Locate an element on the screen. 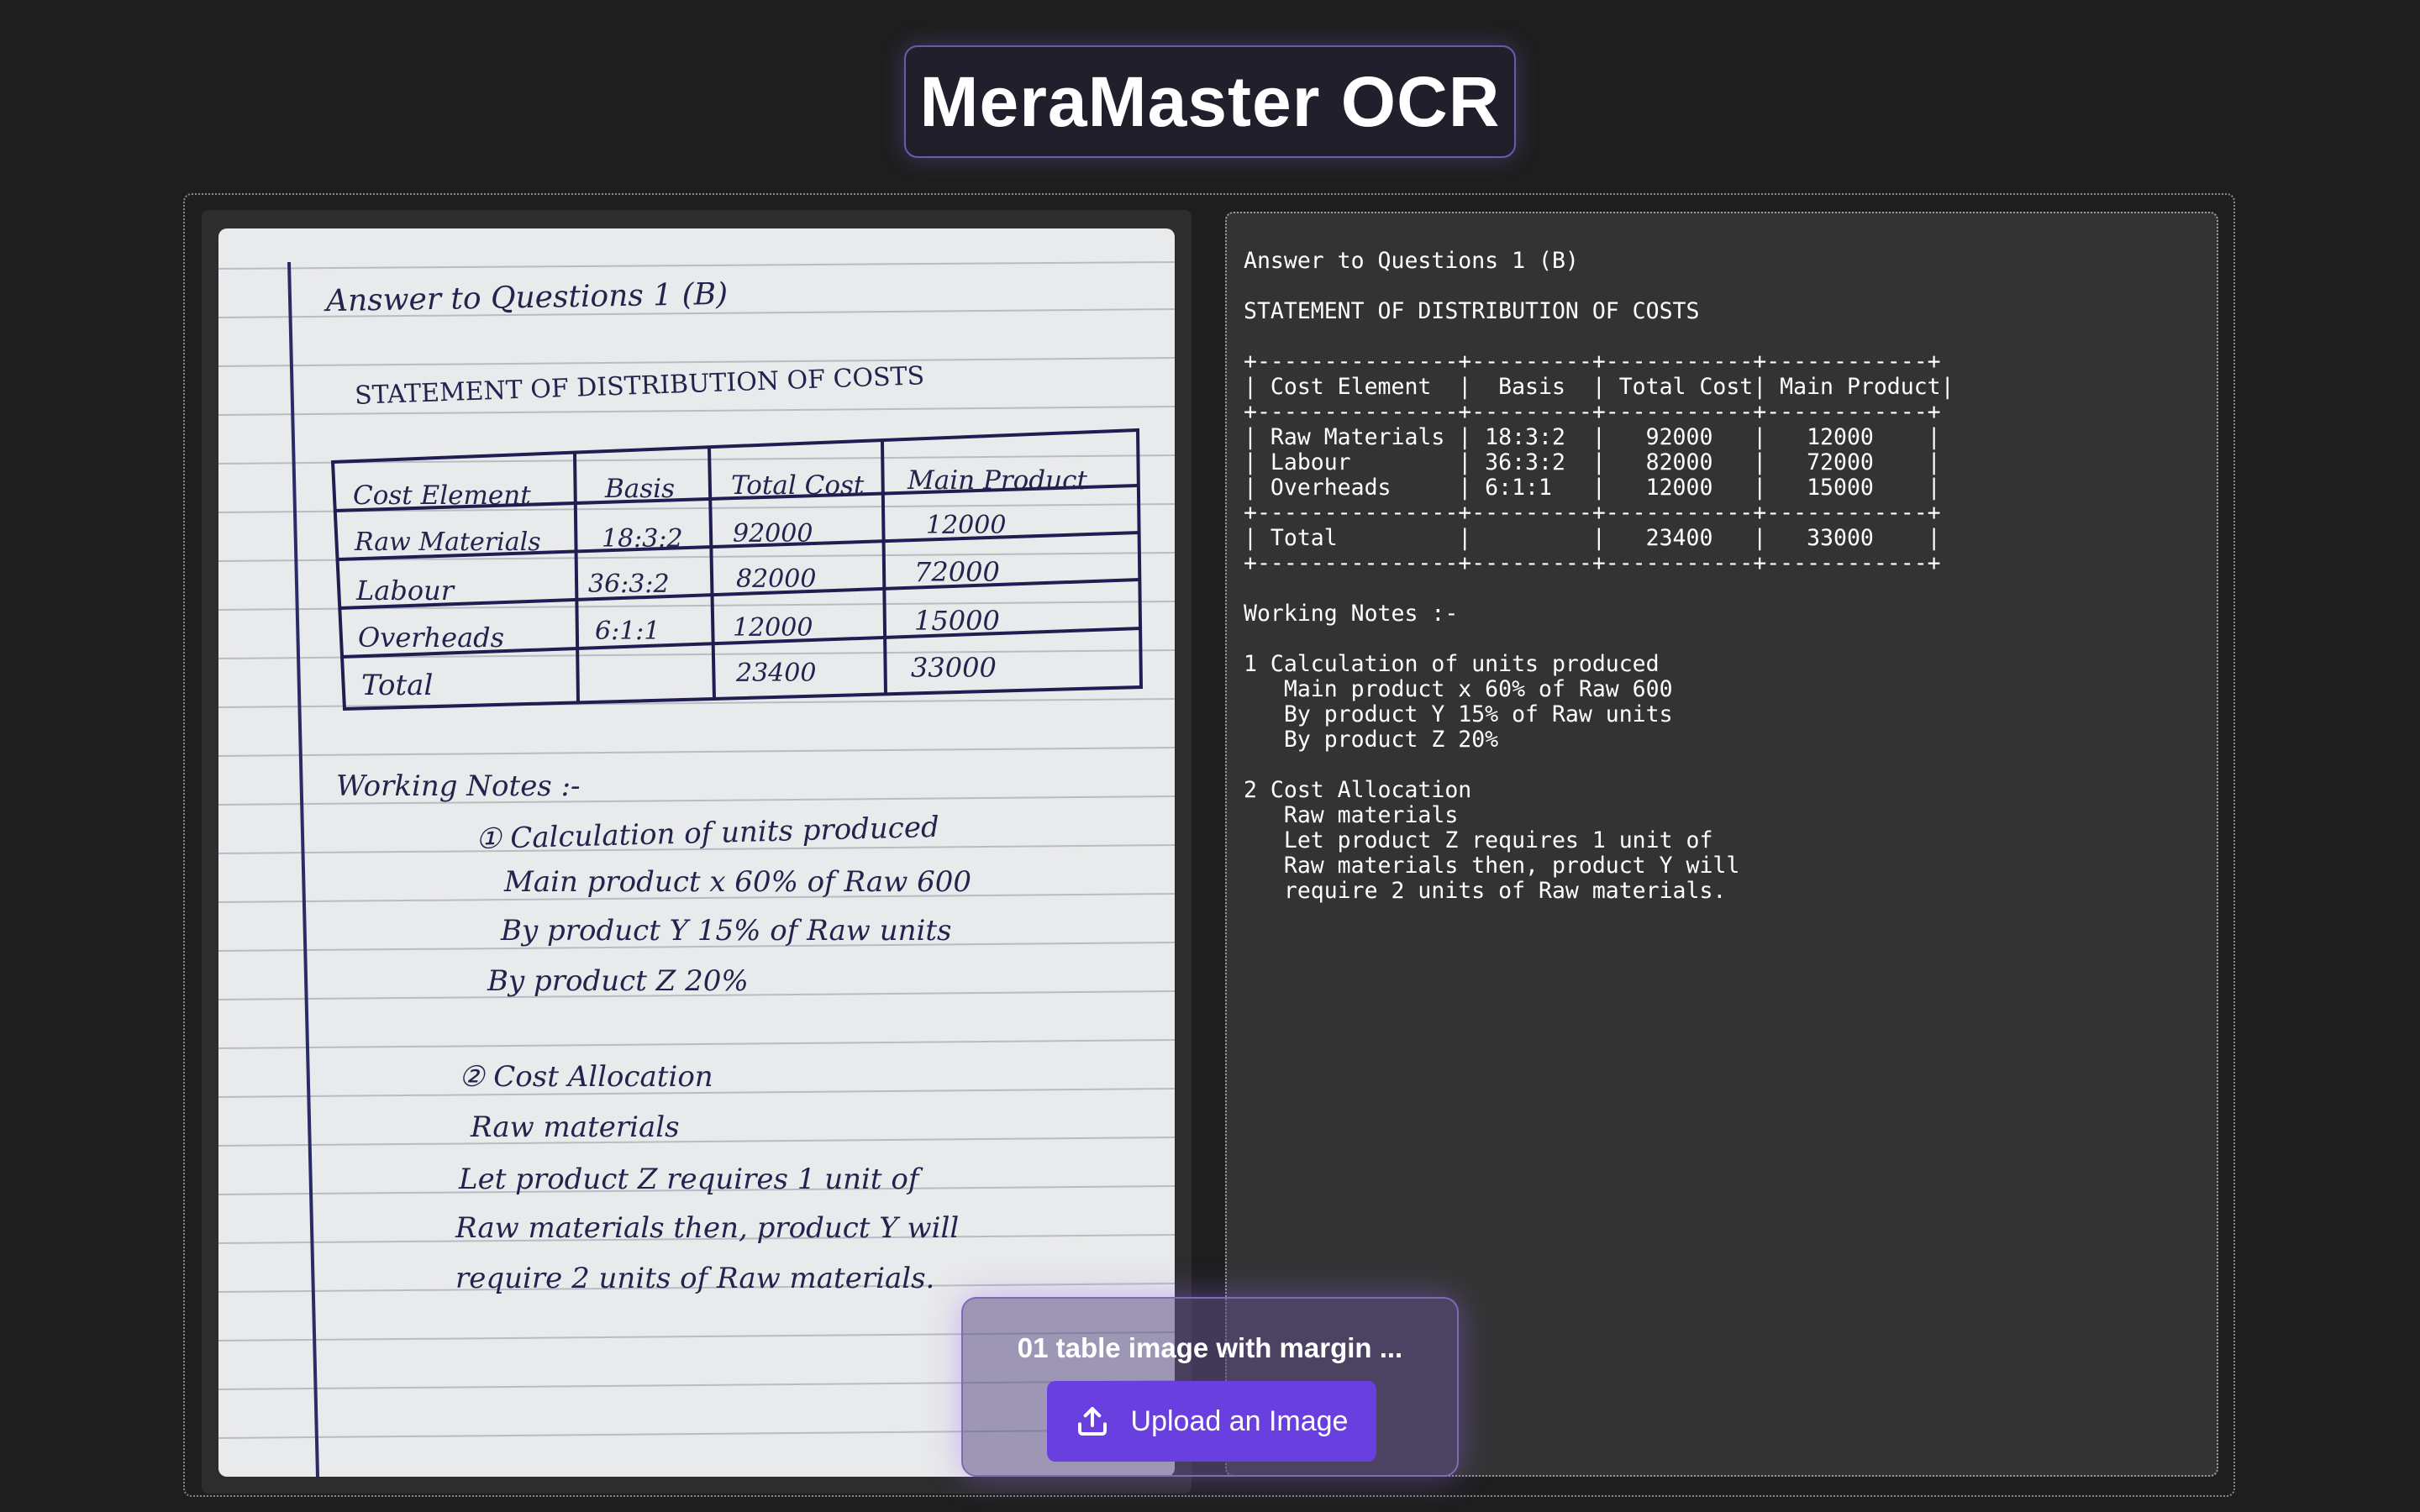 The width and height of the screenshot is (2420, 1512). handwritten-heading: Answer to Questions 1 (B) is located at coordinates (527, 297).